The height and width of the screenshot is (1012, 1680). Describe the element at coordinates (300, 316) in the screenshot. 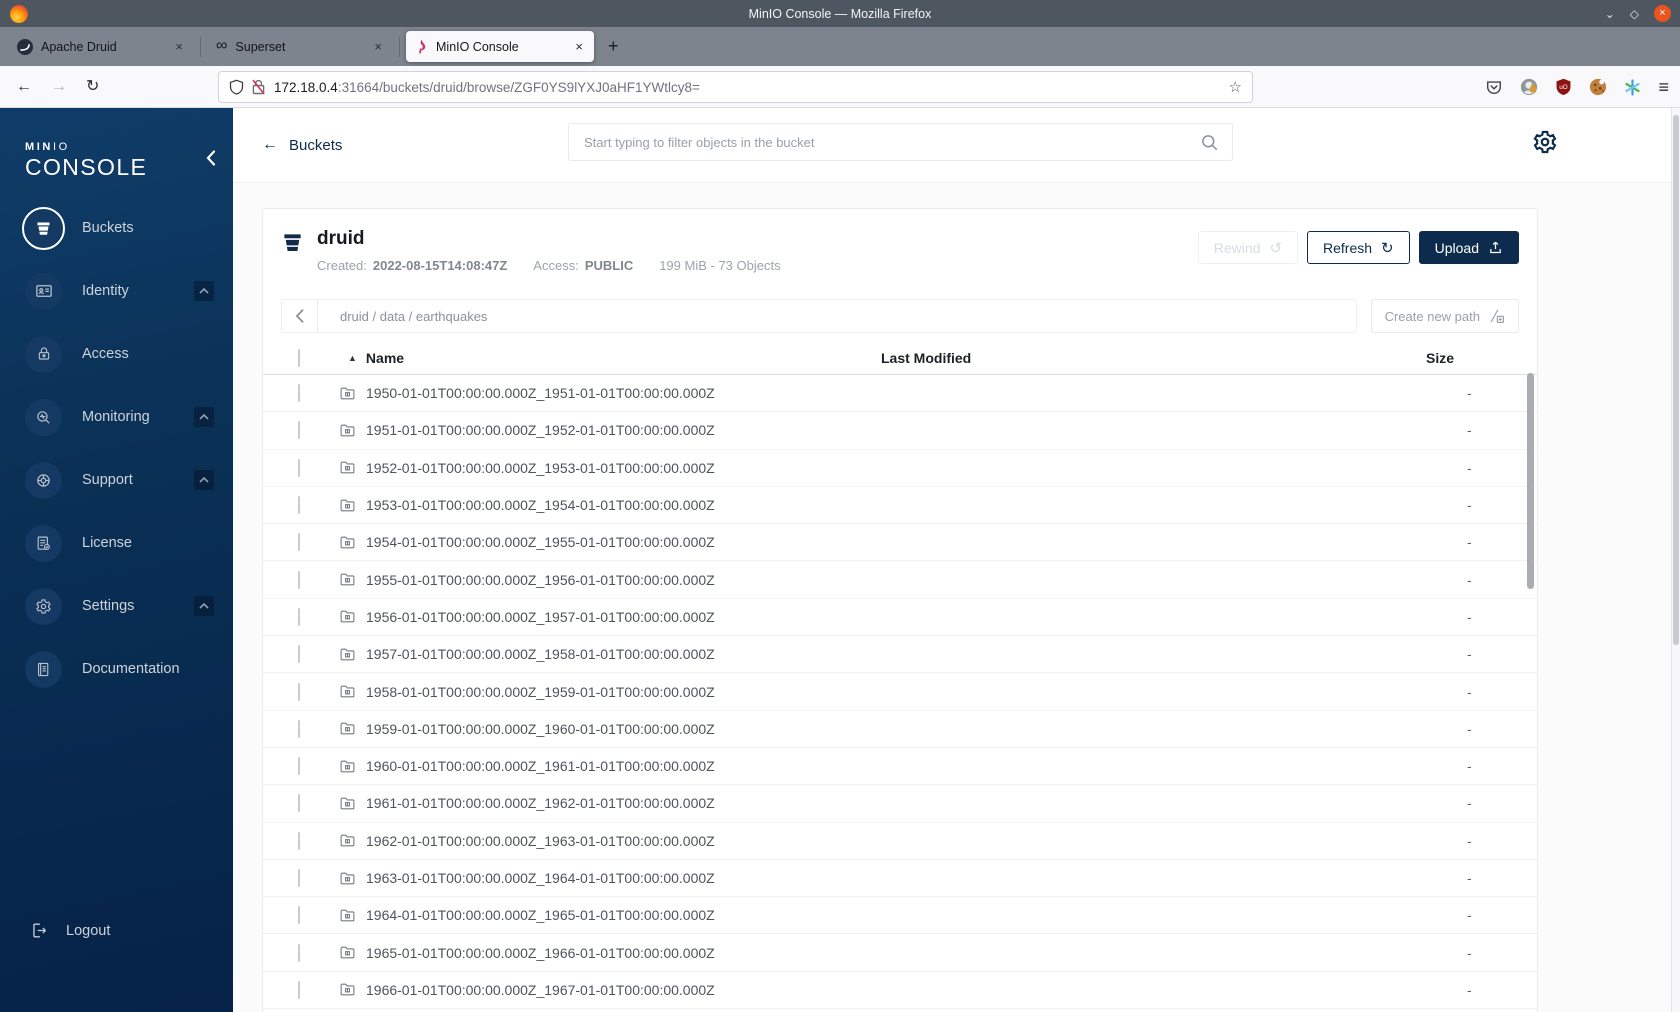

I see `path-back-button` at that location.